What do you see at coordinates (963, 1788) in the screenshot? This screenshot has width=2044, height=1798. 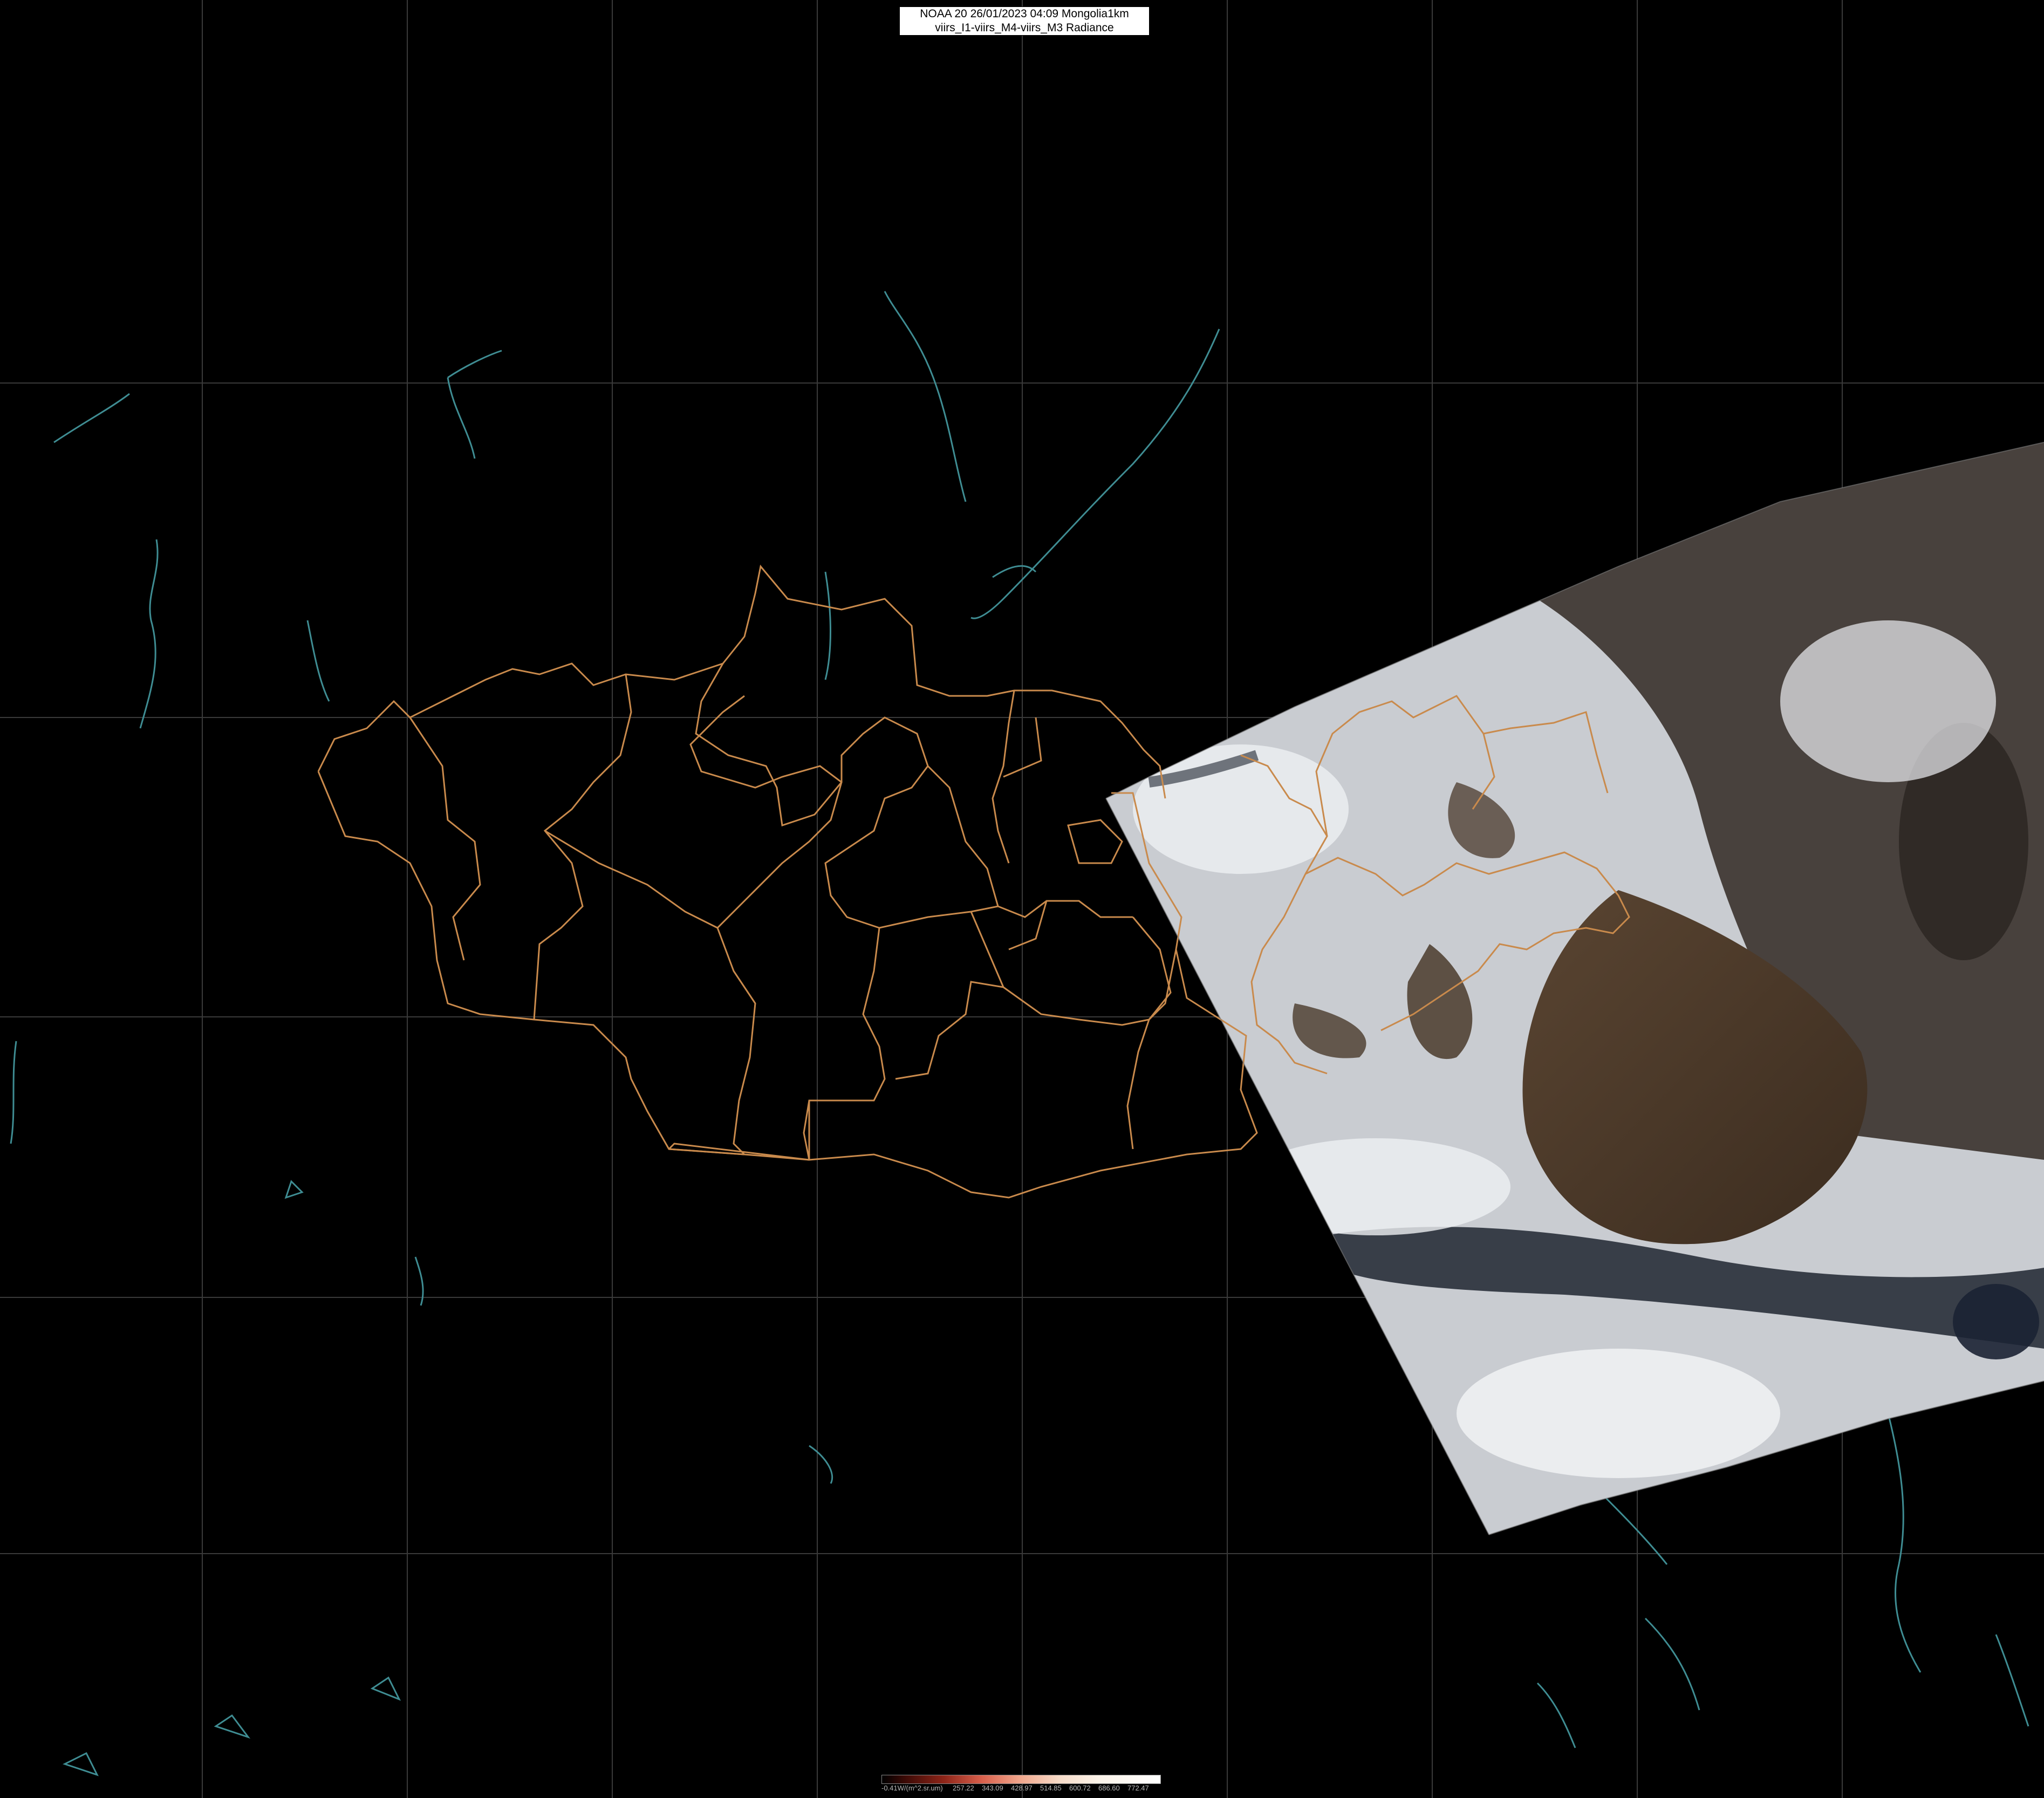 I see `colorbar-tick: 257.22` at bounding box center [963, 1788].